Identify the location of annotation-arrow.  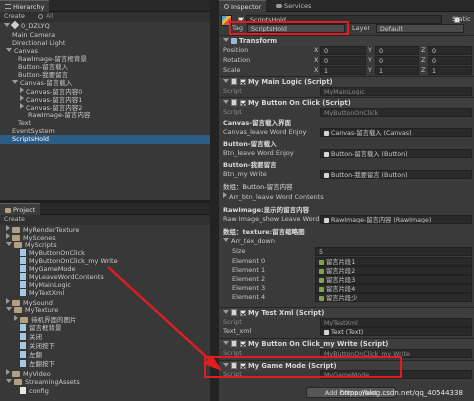
(164, 318).